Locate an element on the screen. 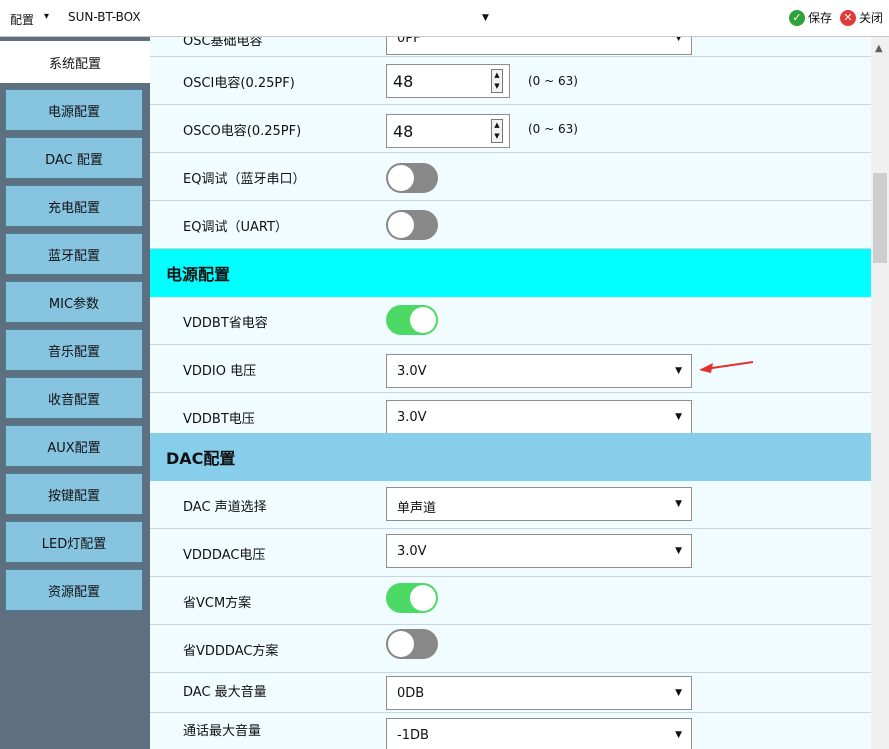  sidebar-item-radio: 收音配置 is located at coordinates (74, 398).